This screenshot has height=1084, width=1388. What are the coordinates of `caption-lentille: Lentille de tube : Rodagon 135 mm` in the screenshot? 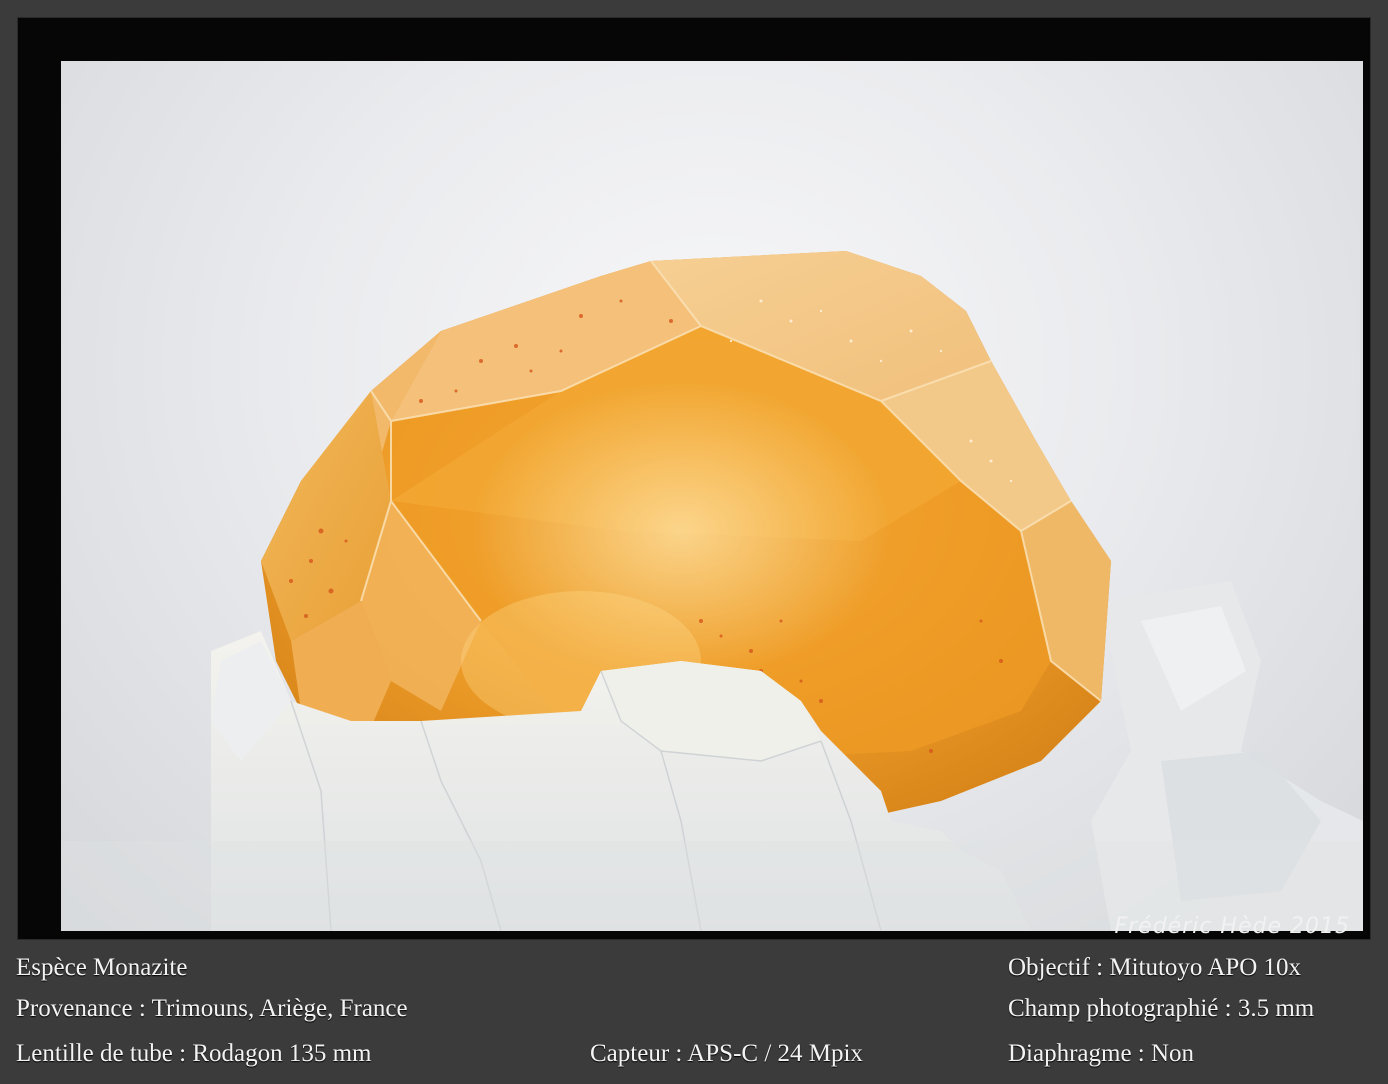 It's located at (194, 1053).